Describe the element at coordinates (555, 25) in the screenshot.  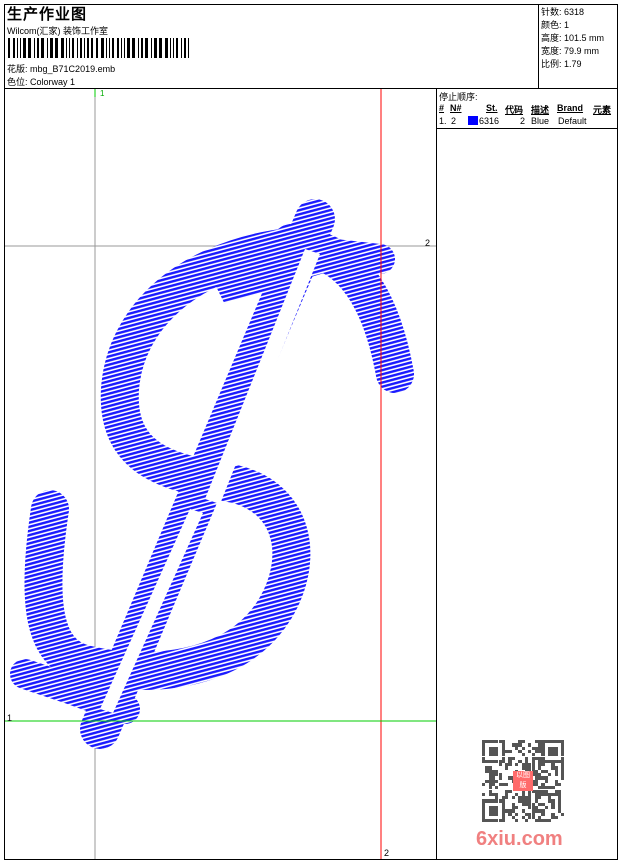
I see `colors-row: 颜色: 1` at that location.